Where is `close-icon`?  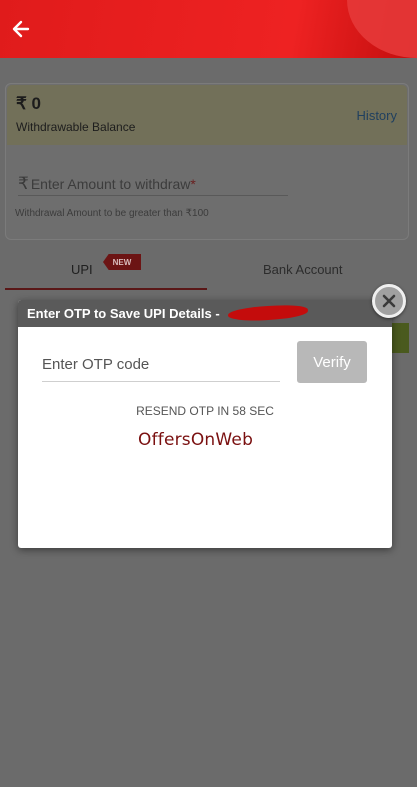
close-icon is located at coordinates (389, 301).